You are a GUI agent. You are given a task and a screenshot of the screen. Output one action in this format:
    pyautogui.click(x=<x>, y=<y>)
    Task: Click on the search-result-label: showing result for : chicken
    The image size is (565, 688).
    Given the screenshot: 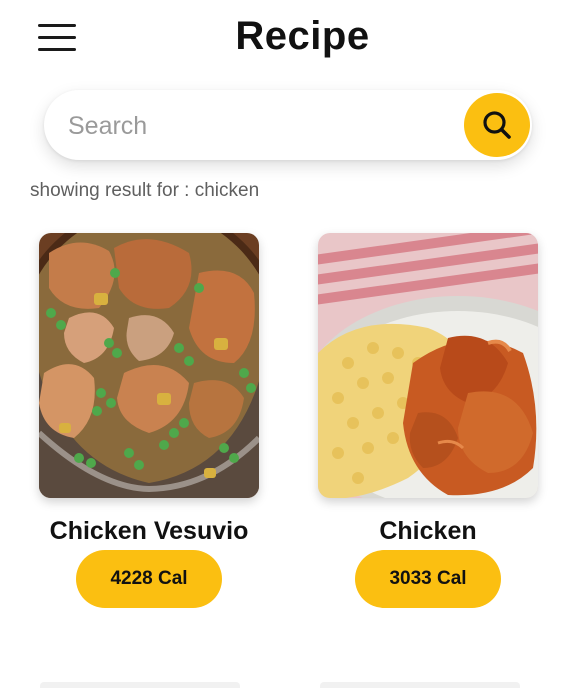 What is the action you would take?
    pyautogui.click(x=145, y=190)
    